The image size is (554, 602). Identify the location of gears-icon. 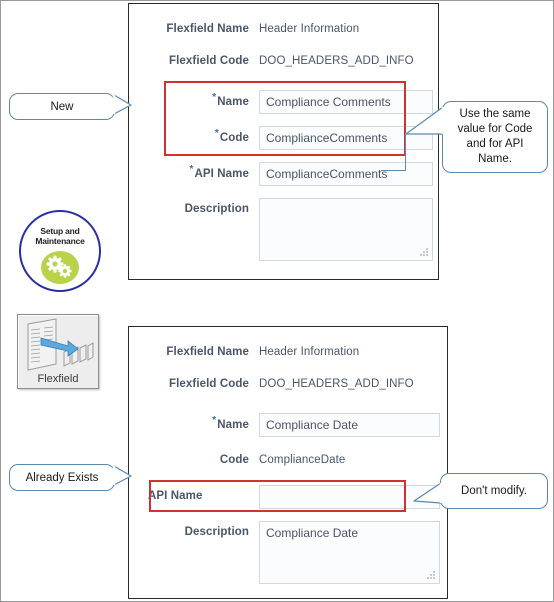
(59, 266).